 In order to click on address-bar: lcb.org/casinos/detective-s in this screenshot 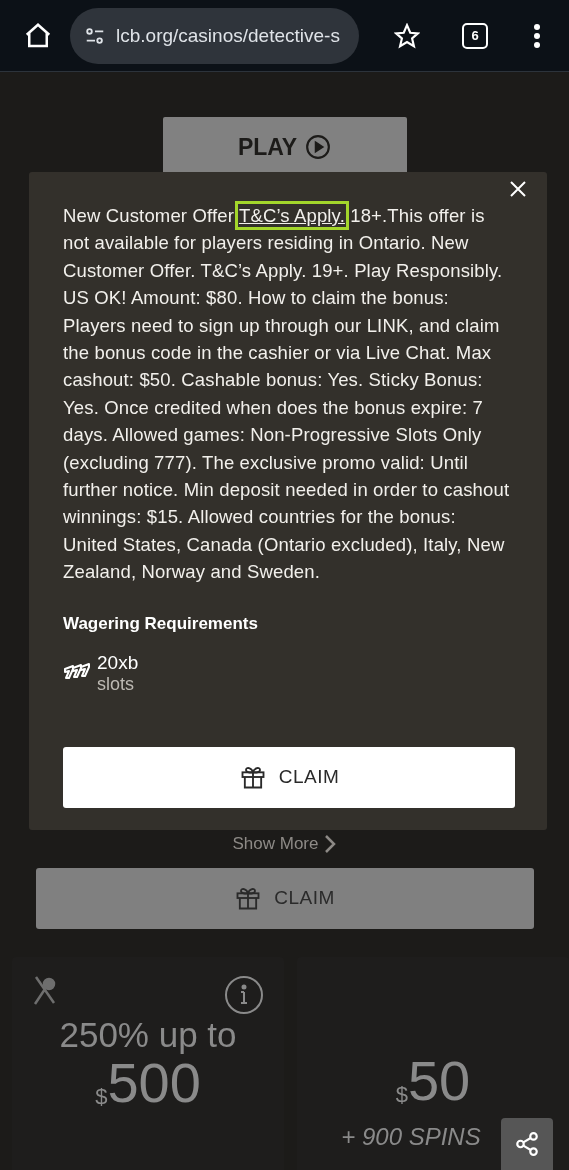, I will do `click(214, 35)`.